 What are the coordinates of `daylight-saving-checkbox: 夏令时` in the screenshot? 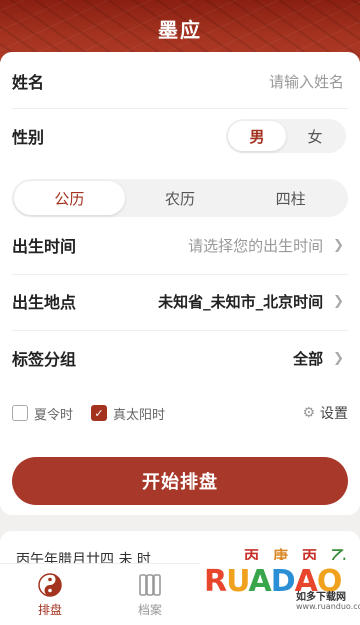 It's located at (42, 413).